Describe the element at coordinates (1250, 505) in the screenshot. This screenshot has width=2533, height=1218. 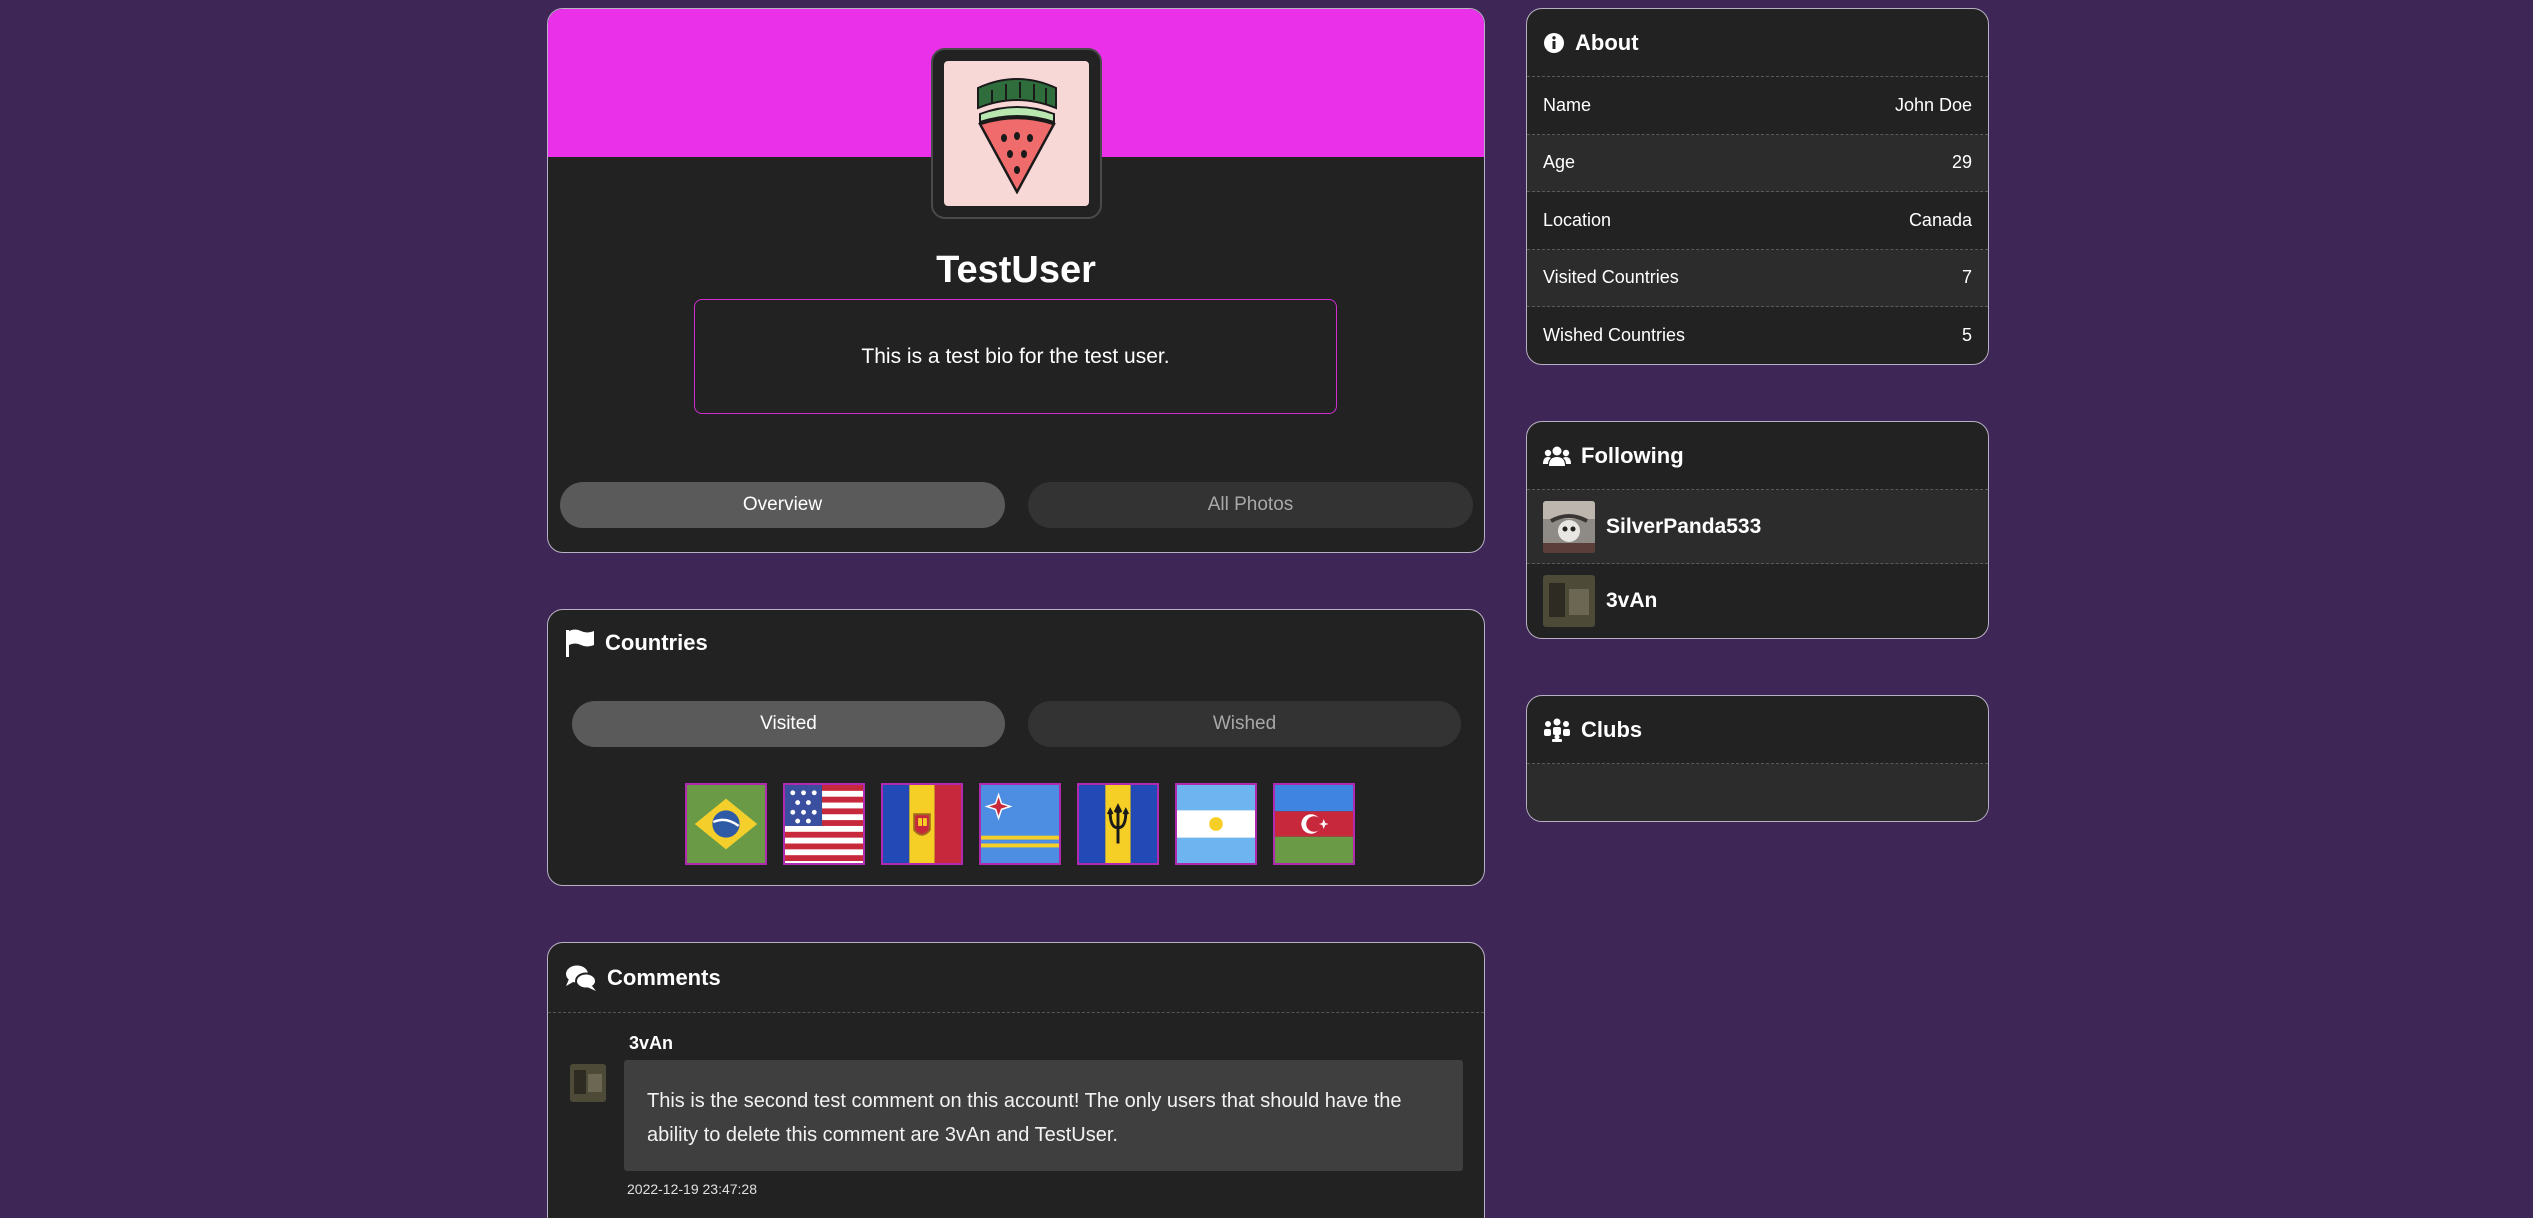
I see `tab-all-photos: All Photos` at that location.